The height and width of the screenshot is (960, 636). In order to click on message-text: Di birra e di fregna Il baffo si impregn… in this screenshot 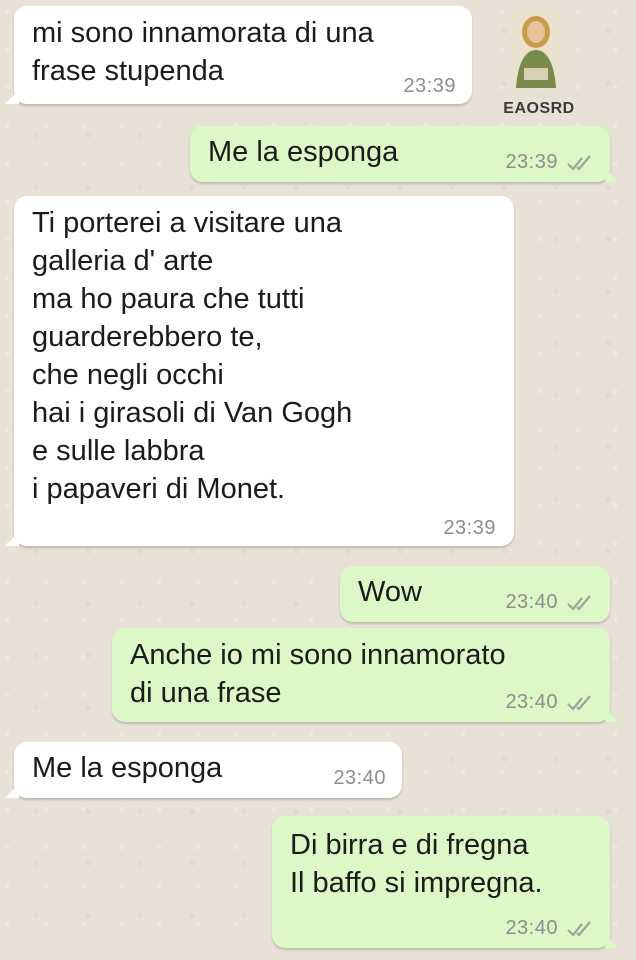, I will do `click(416, 864)`.